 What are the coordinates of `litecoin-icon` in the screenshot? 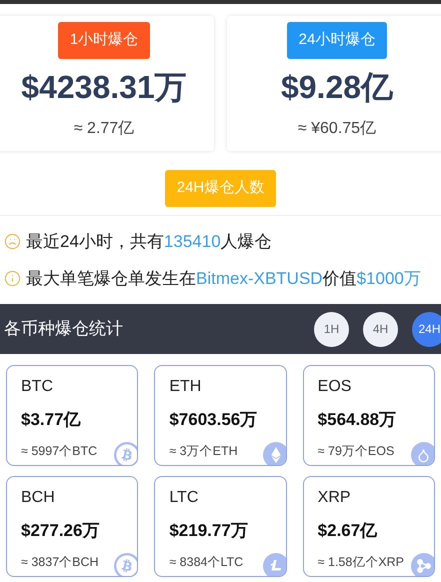 It's located at (274, 564).